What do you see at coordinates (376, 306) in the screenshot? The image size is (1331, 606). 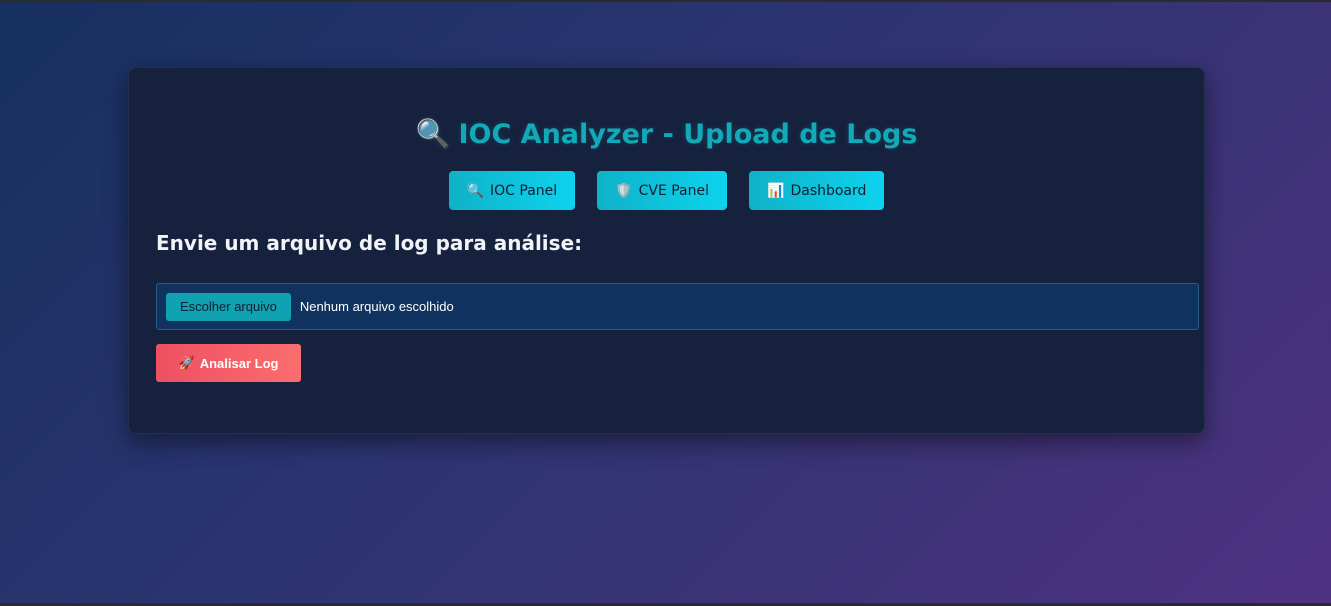 I see `file-status-text: Nenhum arquivo escolhido` at bounding box center [376, 306].